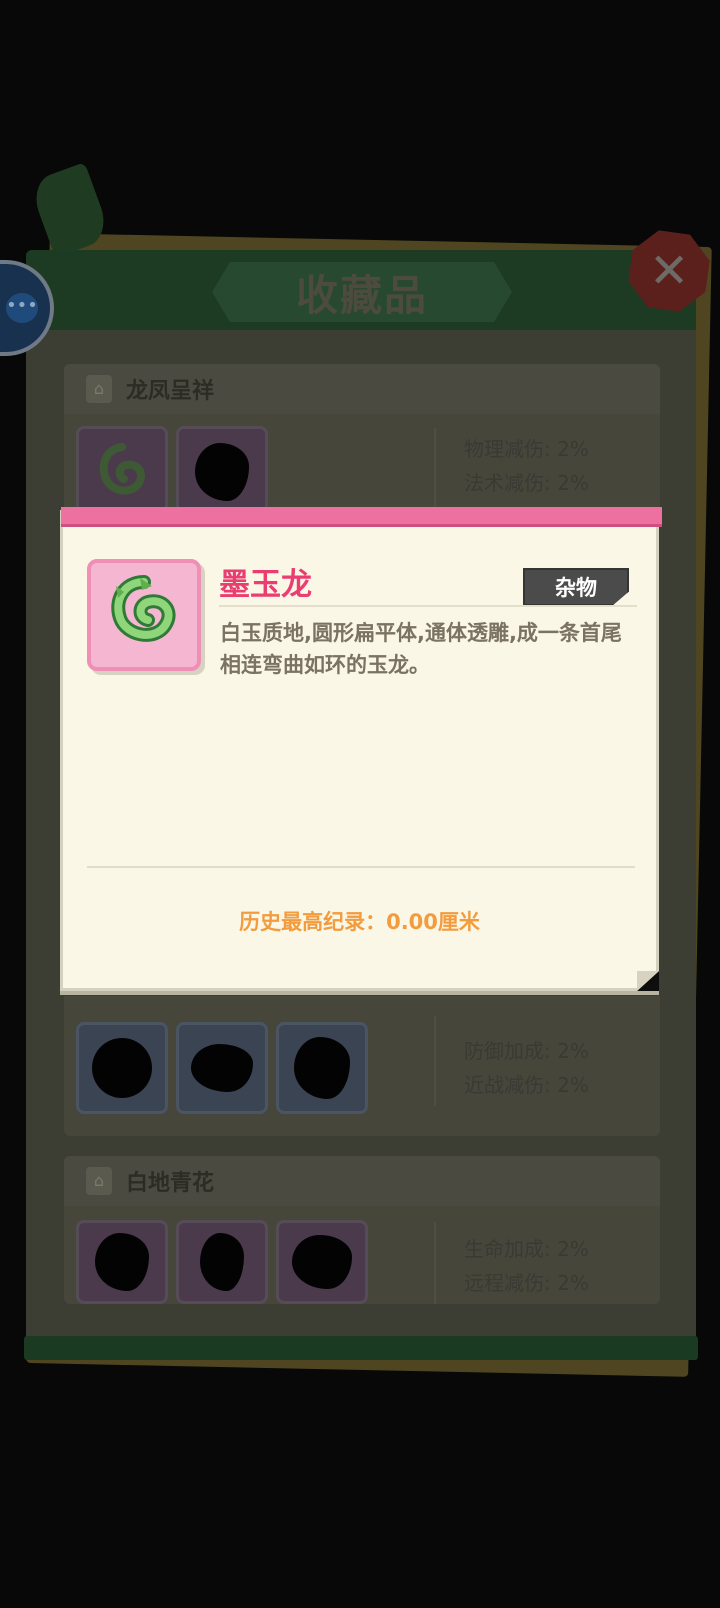 This screenshot has height=1608, width=720. What do you see at coordinates (362, 1181) in the screenshot?
I see `section-header: ⌂ 白地青花` at bounding box center [362, 1181].